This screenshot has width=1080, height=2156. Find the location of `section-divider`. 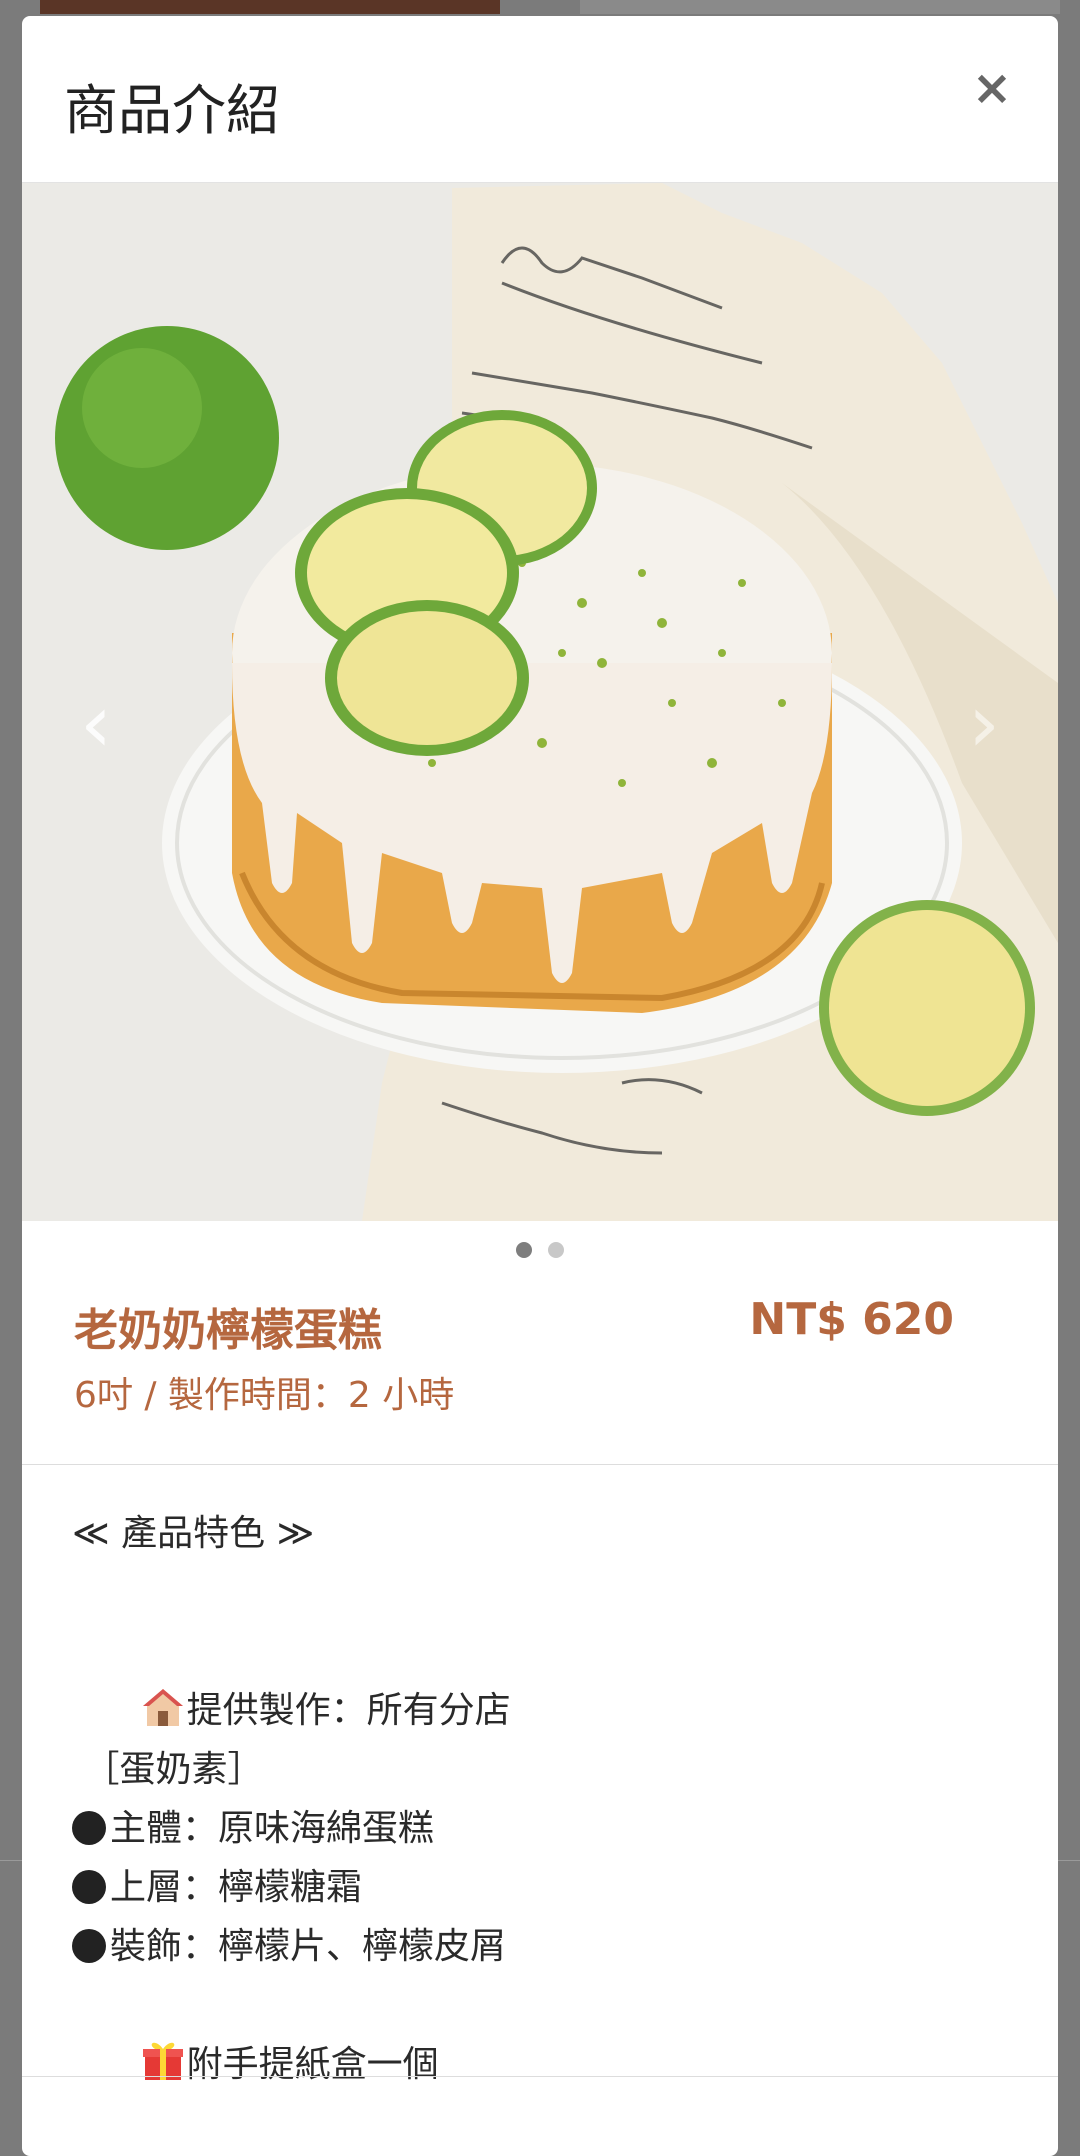

section-divider is located at coordinates (540, 1464).